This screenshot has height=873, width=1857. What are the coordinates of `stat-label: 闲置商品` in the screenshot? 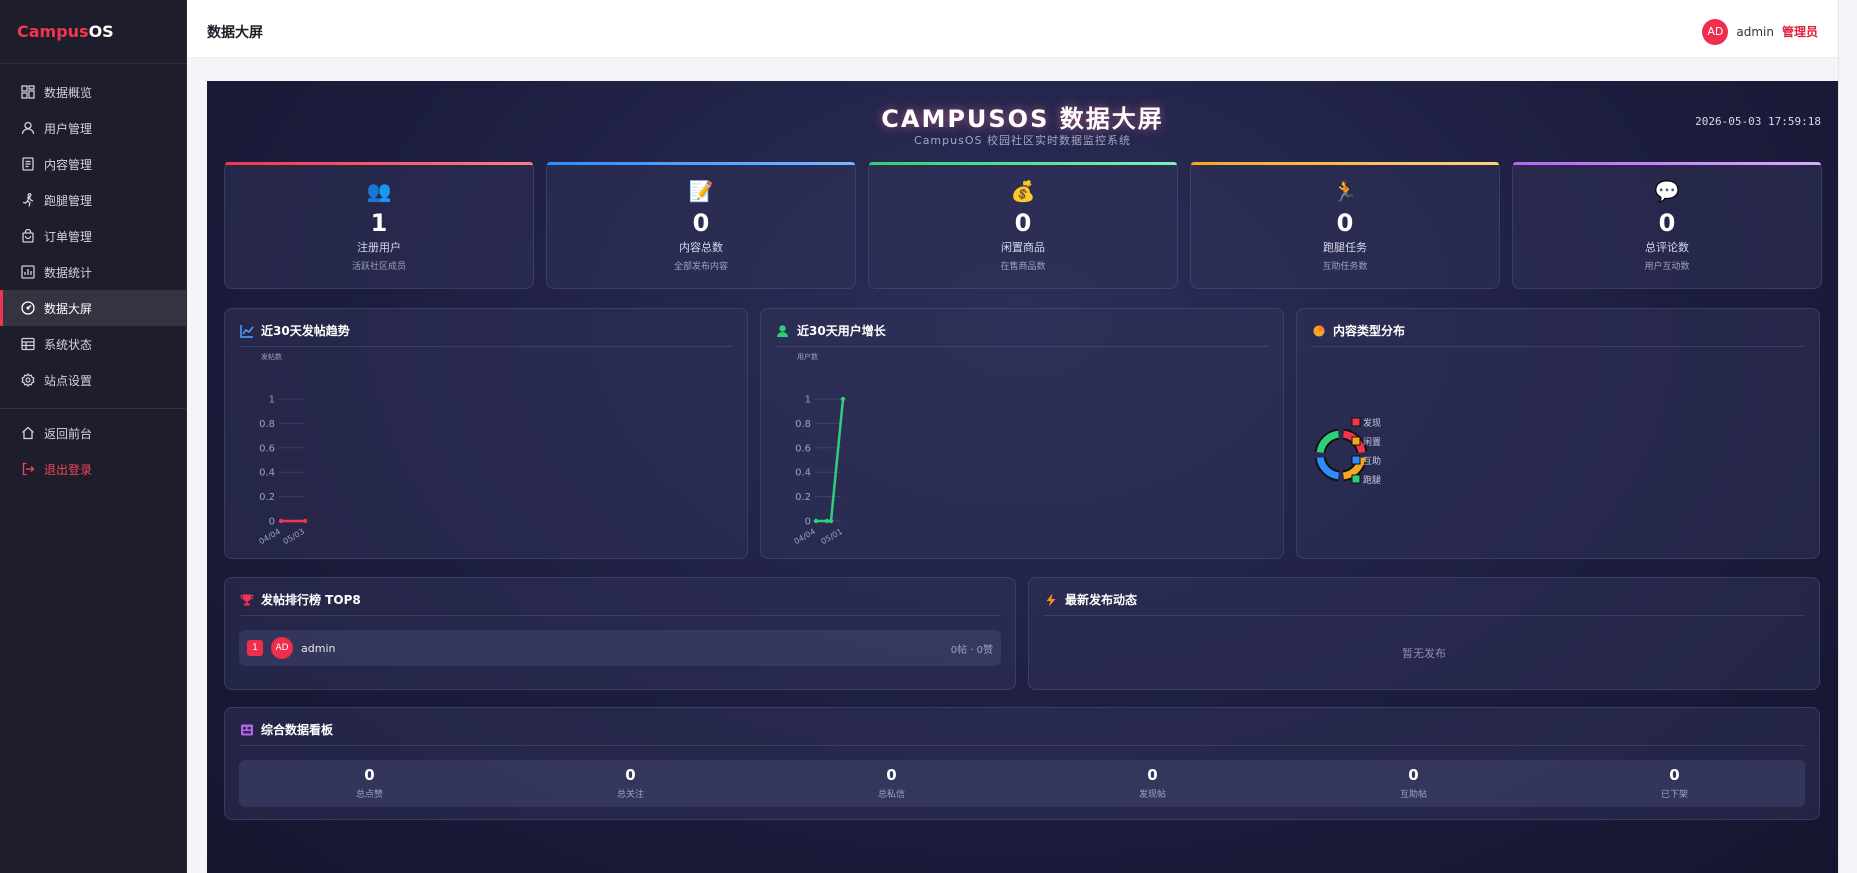 It's located at (1023, 247).